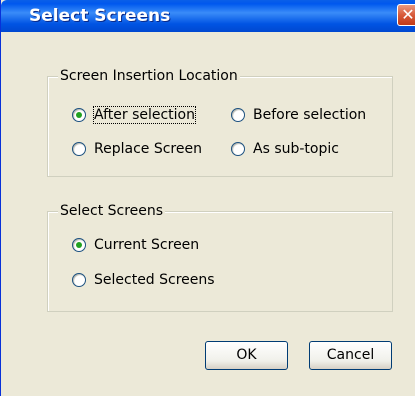 The height and width of the screenshot is (396, 415). Describe the element at coordinates (112, 211) in the screenshot. I see `select-screens-label: Select Screens` at that location.